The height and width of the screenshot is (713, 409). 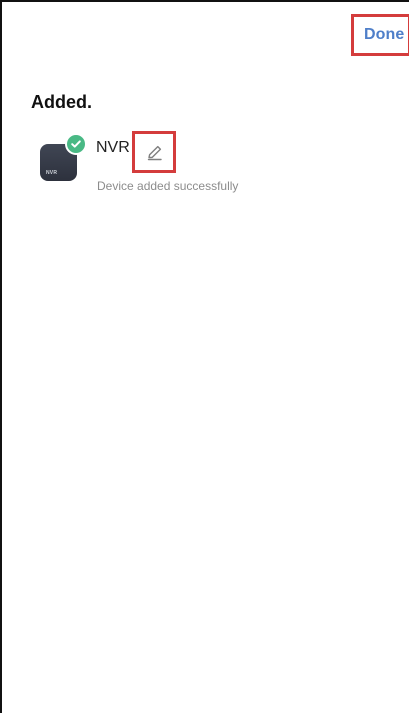 What do you see at coordinates (113, 147) in the screenshot?
I see `device-name: NVR` at bounding box center [113, 147].